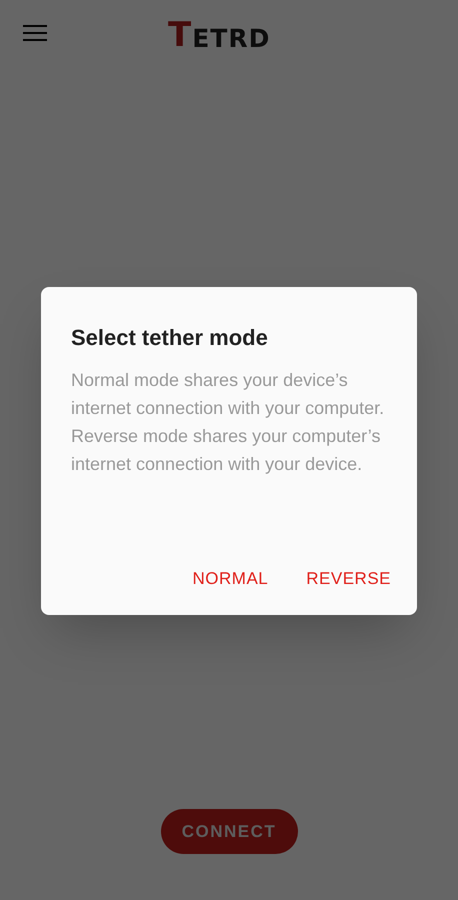  I want to click on logo: TETRD, so click(219, 35).